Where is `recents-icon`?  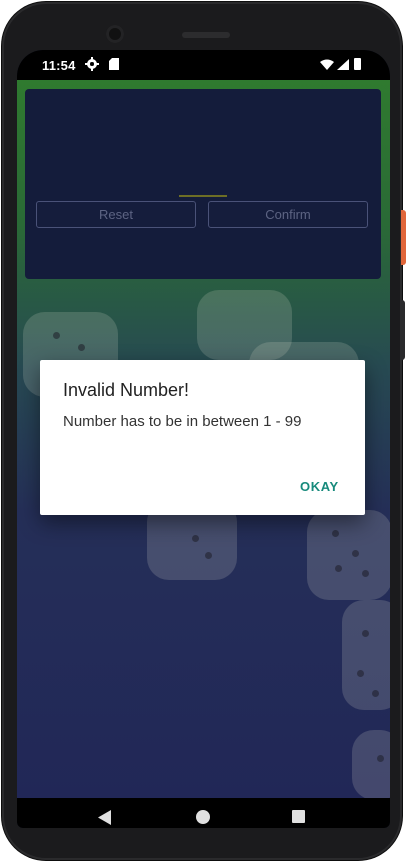
recents-icon is located at coordinates (298, 816).